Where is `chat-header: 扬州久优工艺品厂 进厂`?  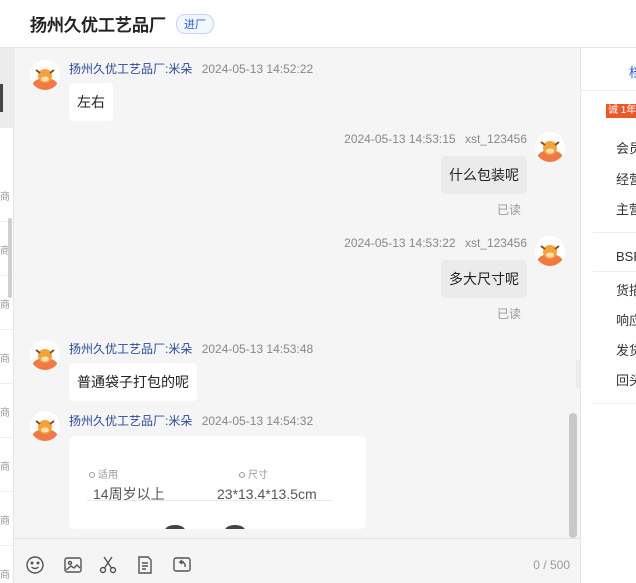 chat-header: 扬州久优工艺品厂 进厂 is located at coordinates (318, 24).